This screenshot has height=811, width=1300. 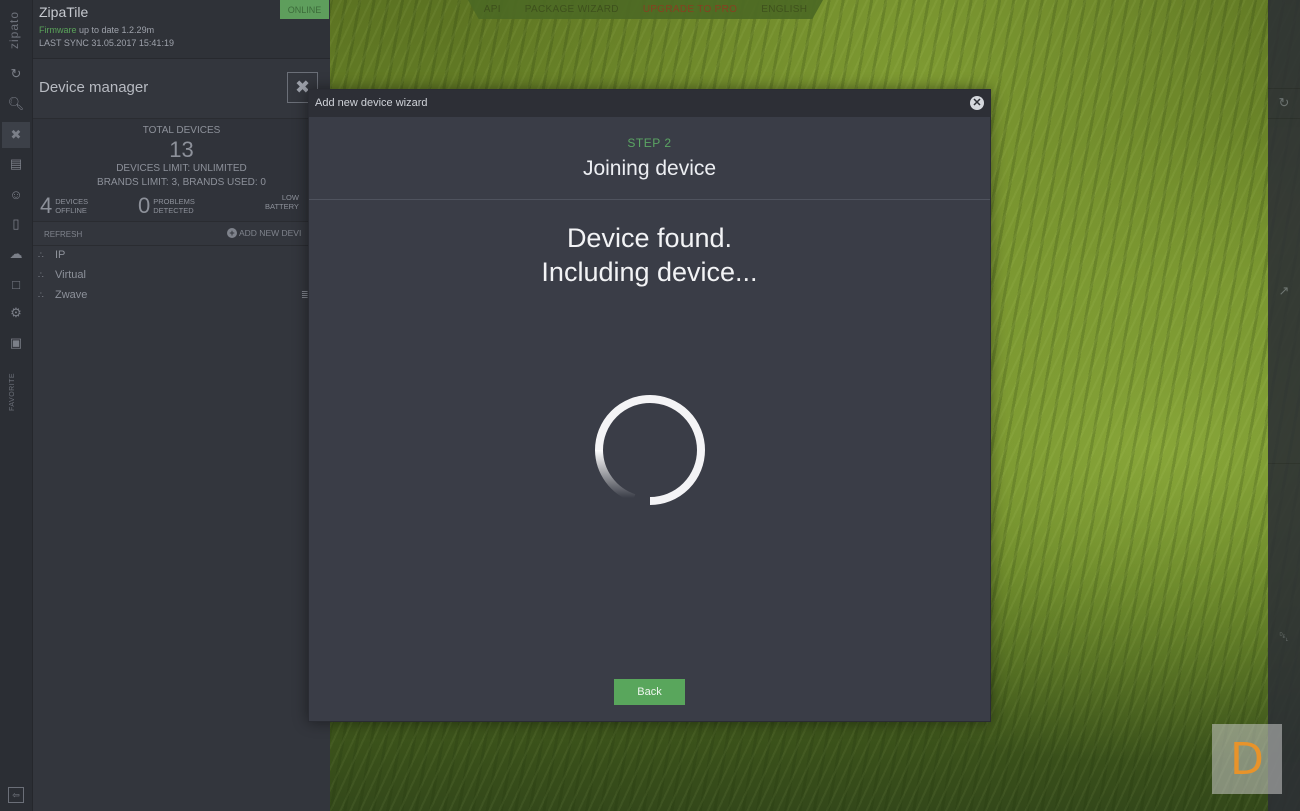 I want to click on nav-language: ENGLISH, so click(x=784, y=9).